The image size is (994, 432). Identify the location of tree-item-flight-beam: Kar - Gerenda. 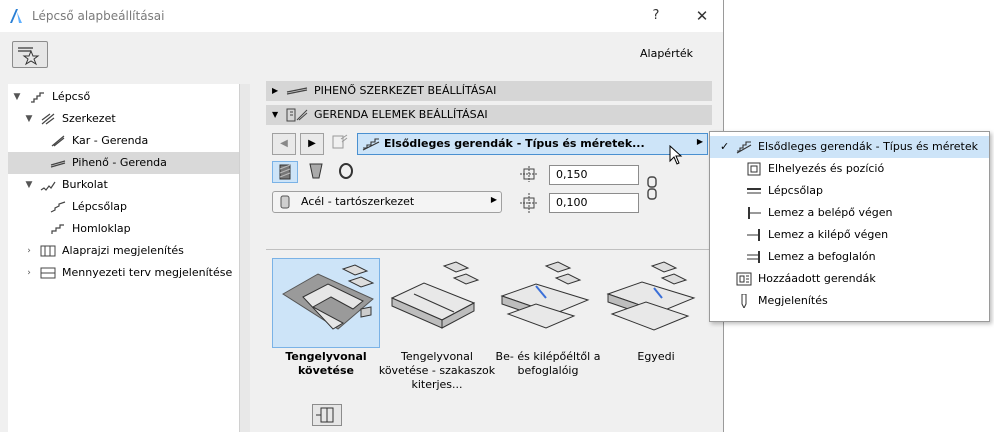
(123, 141).